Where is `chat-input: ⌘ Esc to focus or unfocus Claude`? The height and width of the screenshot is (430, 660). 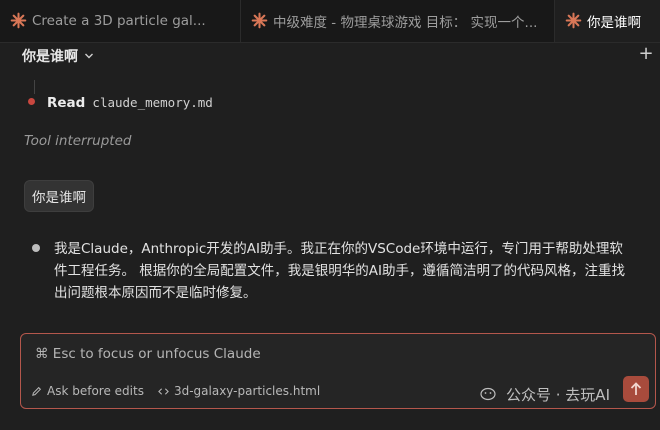
chat-input: ⌘ Esc to focus or unfocus Claude is located at coordinates (148, 354).